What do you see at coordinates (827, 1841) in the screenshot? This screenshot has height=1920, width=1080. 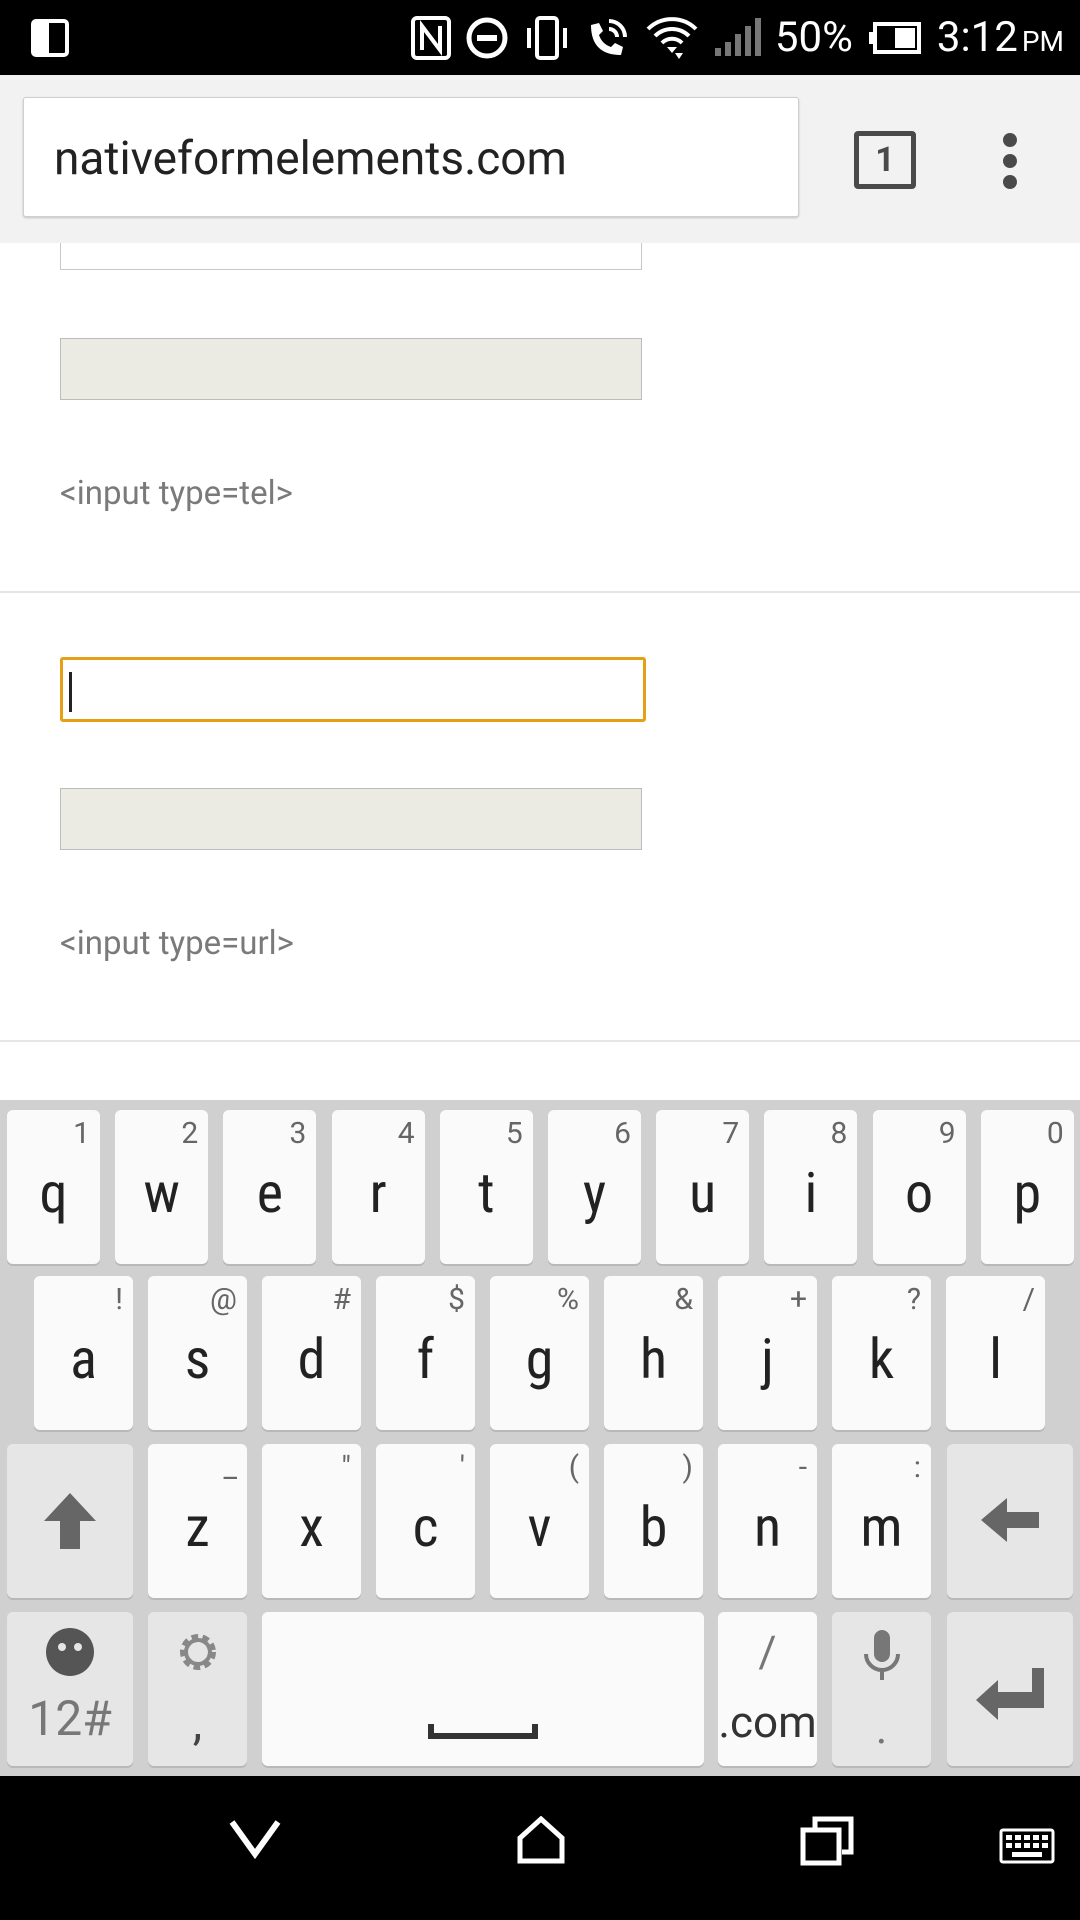 I see `recent-apps-icon` at bounding box center [827, 1841].